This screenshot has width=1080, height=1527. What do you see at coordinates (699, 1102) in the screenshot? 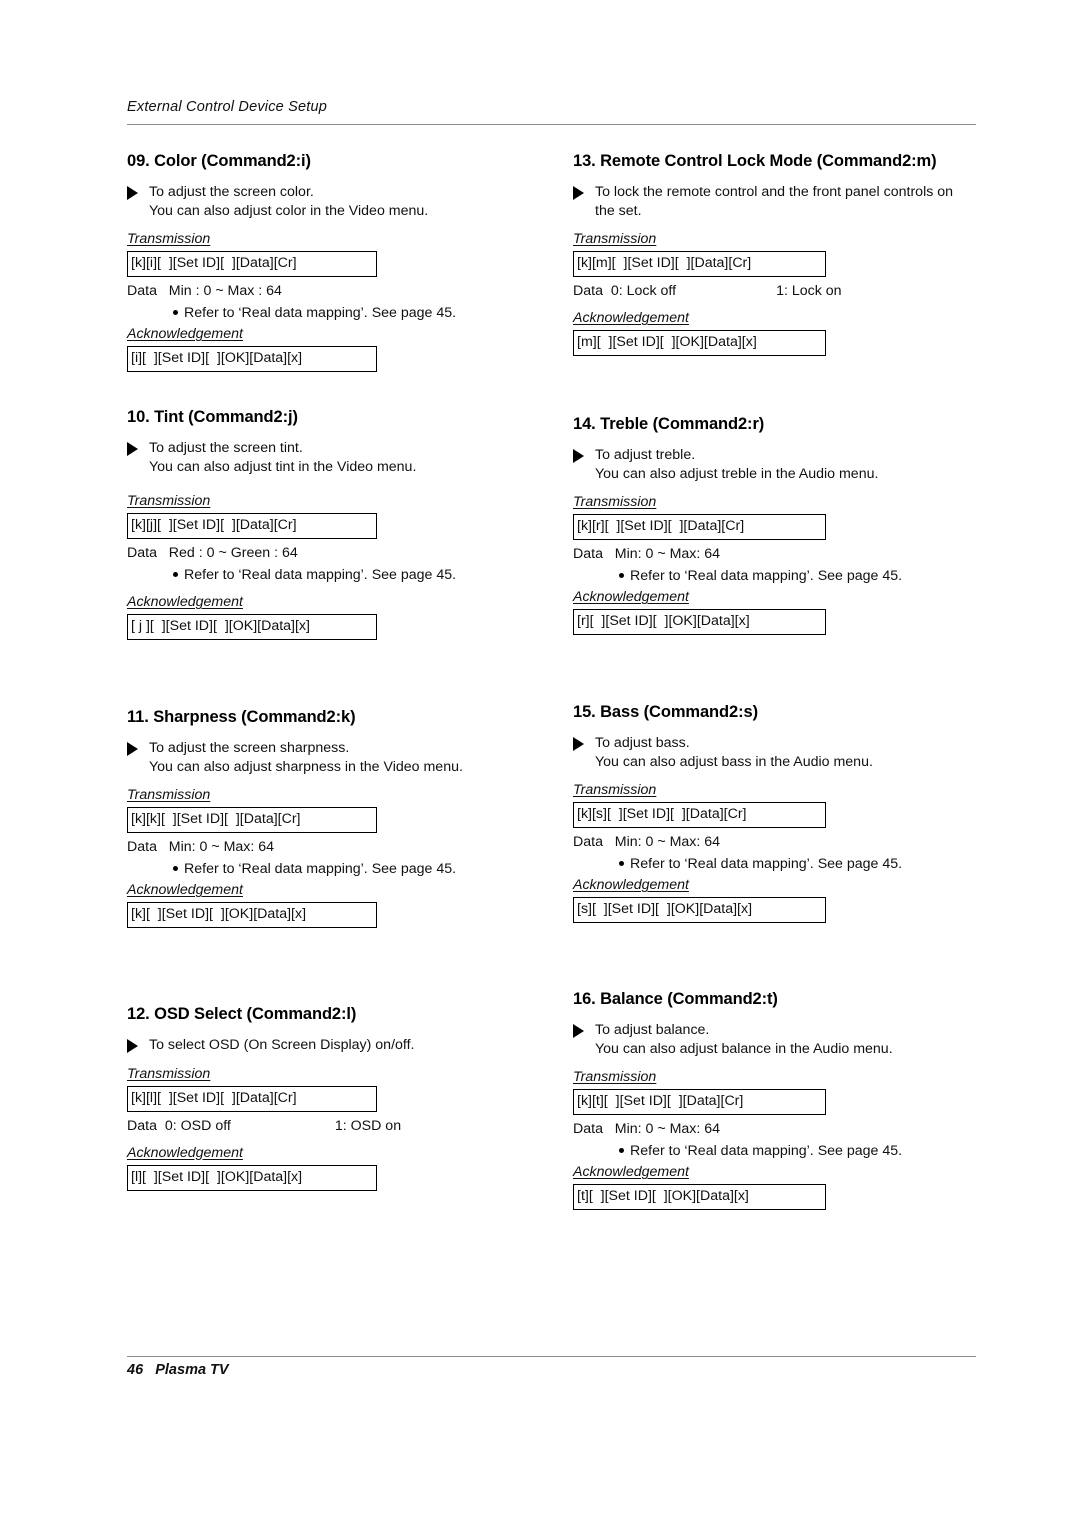
I see `transmission-command-box: [k][t][ ][Set ID][ ][Data][Cr]` at bounding box center [699, 1102].